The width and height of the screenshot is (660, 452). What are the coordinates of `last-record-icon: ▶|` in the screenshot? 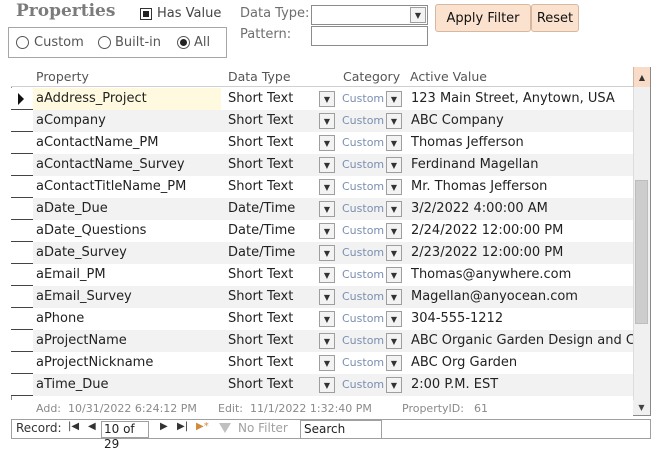 It's located at (182, 426).